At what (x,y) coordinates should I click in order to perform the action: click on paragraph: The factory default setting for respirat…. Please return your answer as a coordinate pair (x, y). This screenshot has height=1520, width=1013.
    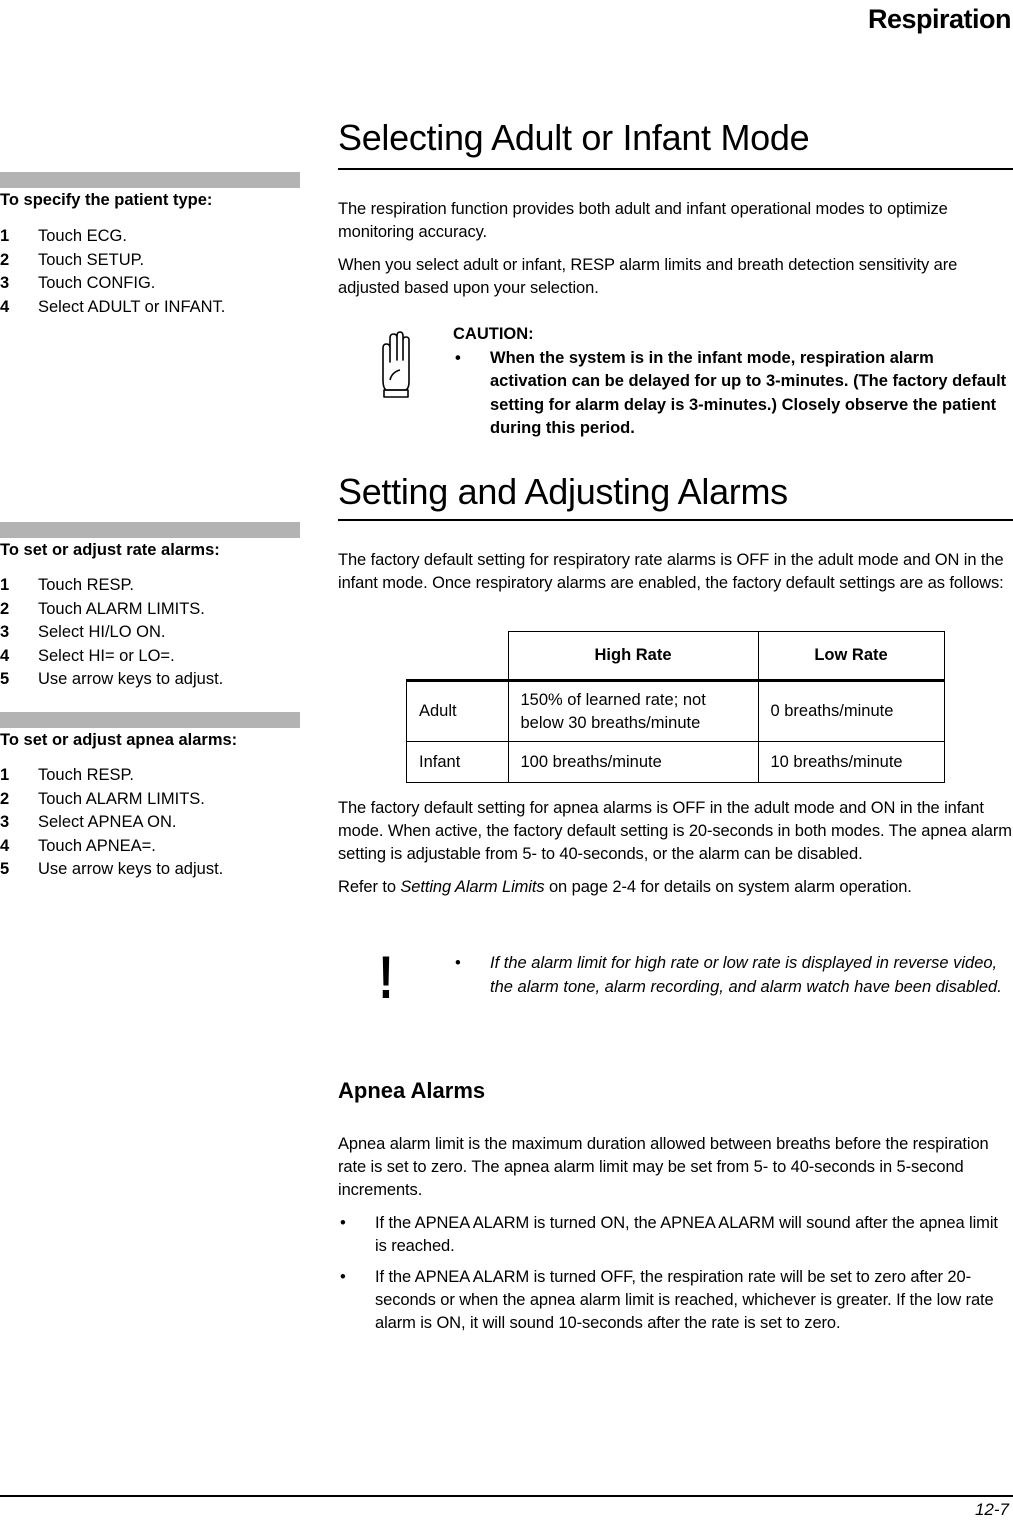
    Looking at the image, I should click on (671, 571).